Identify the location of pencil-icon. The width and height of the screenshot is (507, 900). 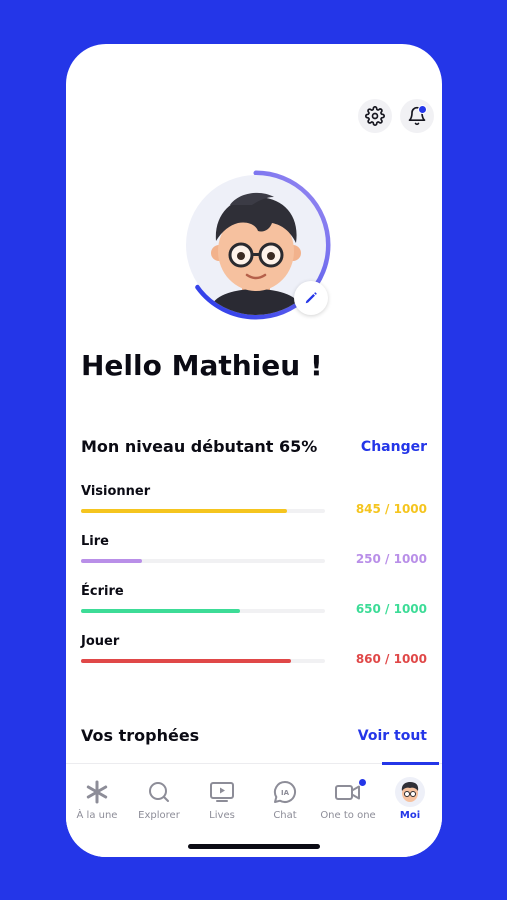
(311, 298).